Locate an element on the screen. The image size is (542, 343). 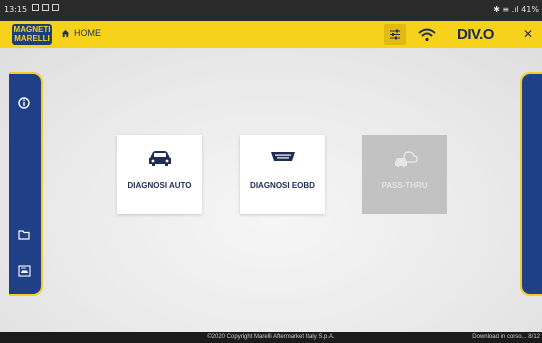
settings-sliders-button is located at coordinates (395, 34).